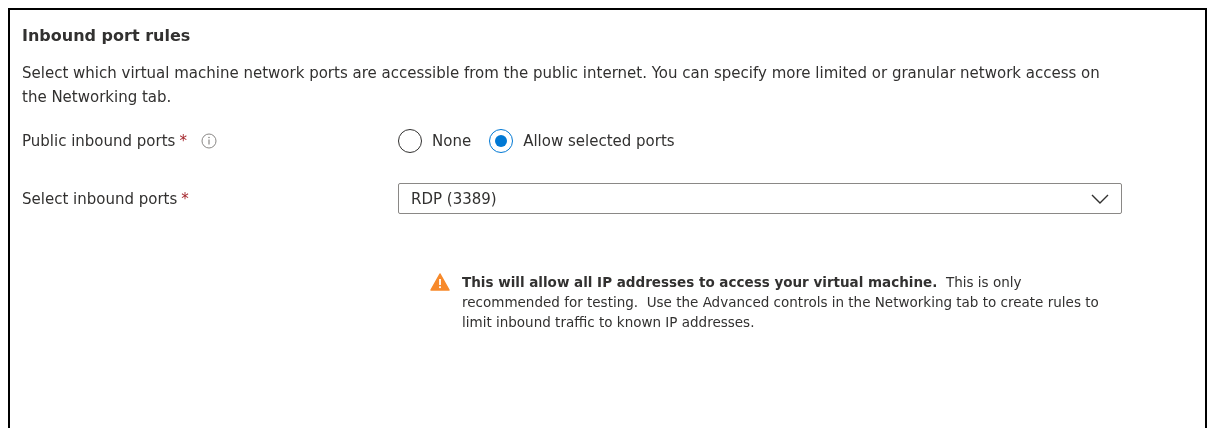 The image size is (1215, 428). What do you see at coordinates (99, 141) in the screenshot?
I see `field-label: Public inbound ports` at bounding box center [99, 141].